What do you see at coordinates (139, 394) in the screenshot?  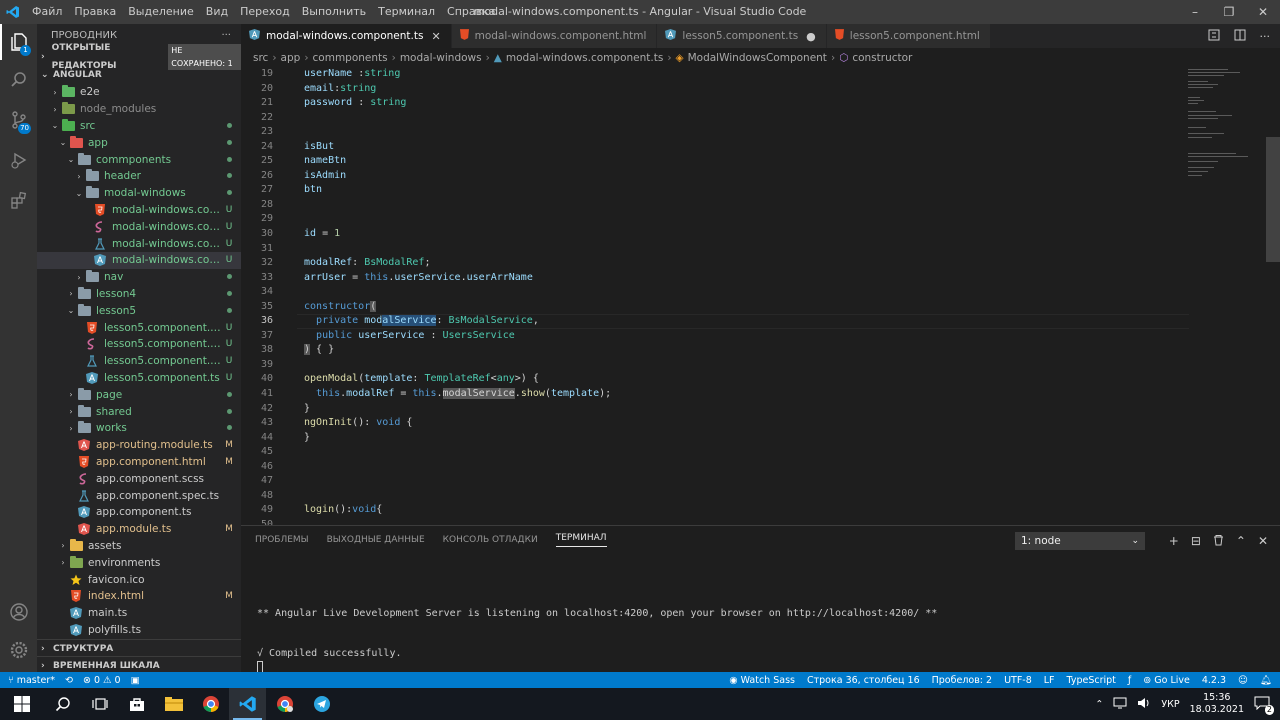 I see `tree-folder: › page` at bounding box center [139, 394].